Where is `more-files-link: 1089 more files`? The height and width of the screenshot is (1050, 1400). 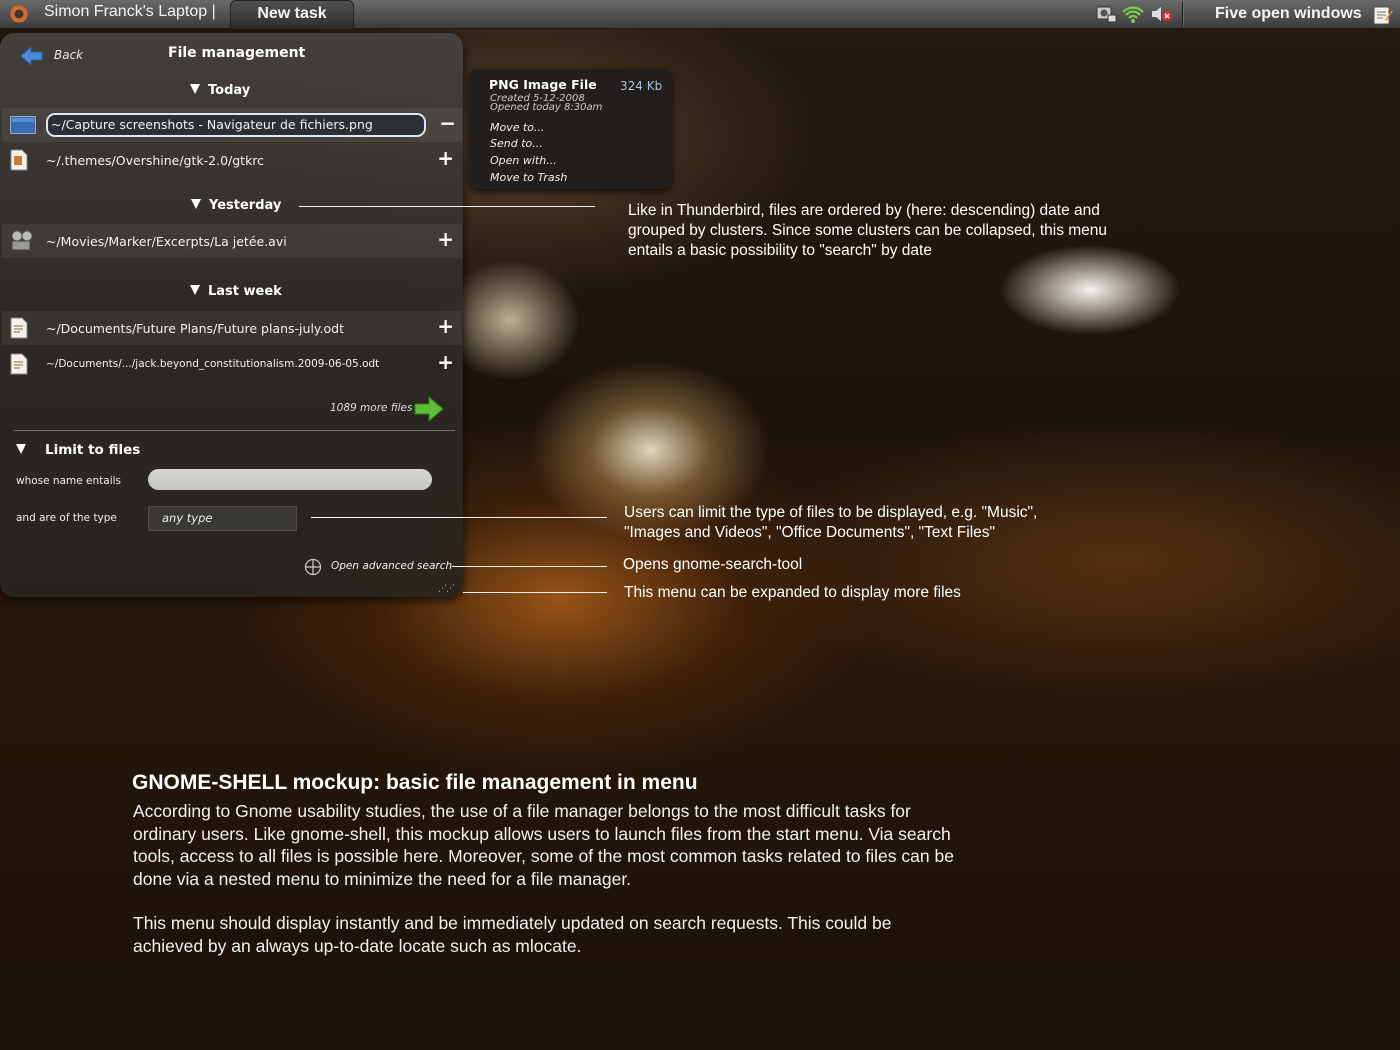
more-files-link: 1089 more files is located at coordinates (371, 408).